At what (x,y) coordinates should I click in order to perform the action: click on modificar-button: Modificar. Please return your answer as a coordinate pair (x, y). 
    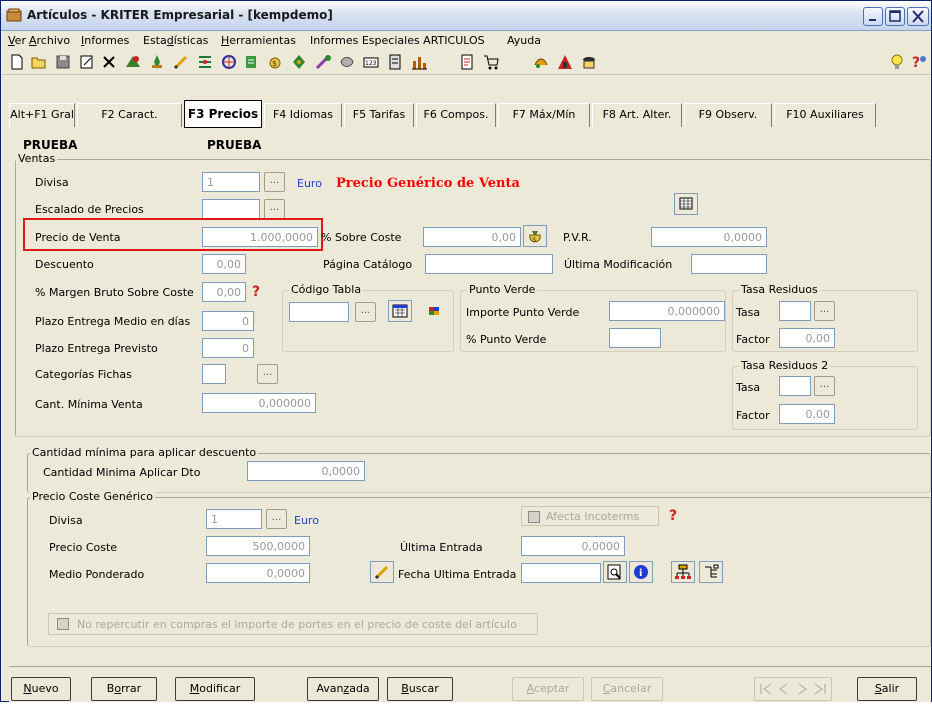
    Looking at the image, I should click on (215, 689).